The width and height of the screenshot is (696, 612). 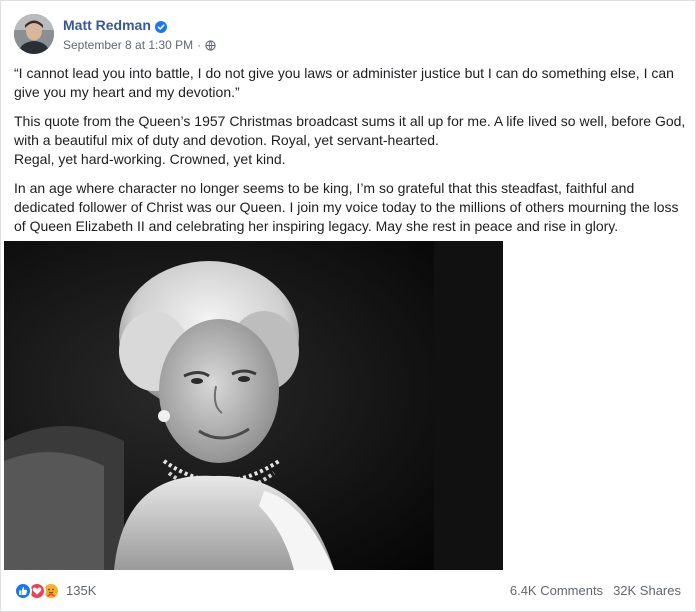 I want to click on comments-count-link: 6.4K Comments, so click(x=556, y=591).